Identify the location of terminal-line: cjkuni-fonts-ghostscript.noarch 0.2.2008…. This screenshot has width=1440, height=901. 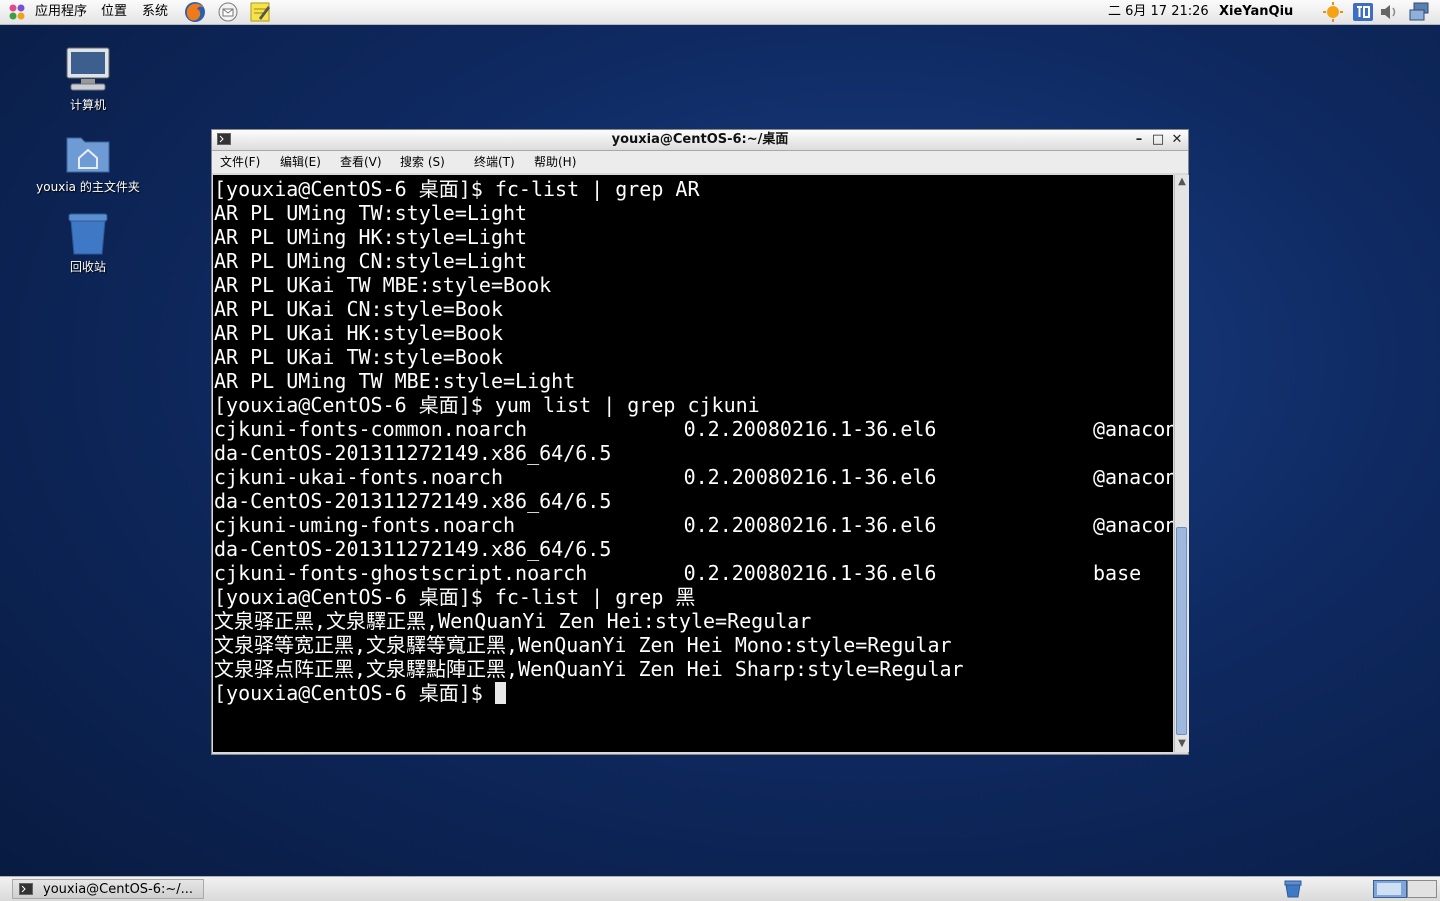
(678, 573).